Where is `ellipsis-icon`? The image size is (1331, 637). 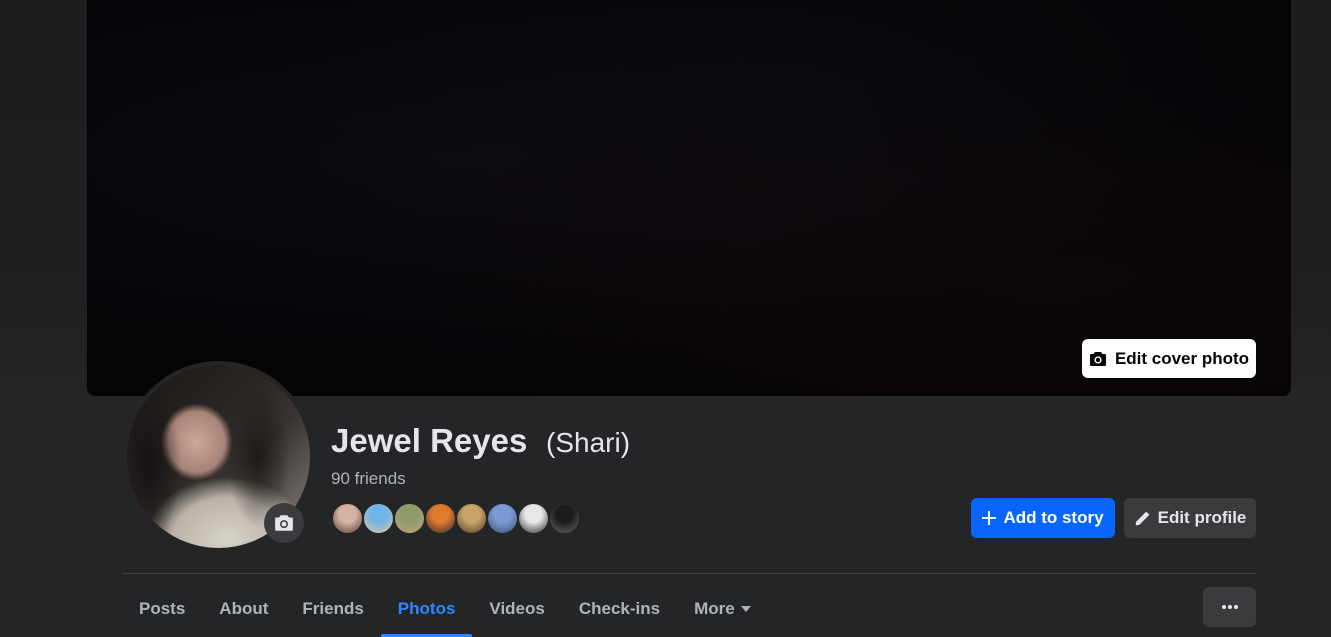 ellipsis-icon is located at coordinates (1229, 607).